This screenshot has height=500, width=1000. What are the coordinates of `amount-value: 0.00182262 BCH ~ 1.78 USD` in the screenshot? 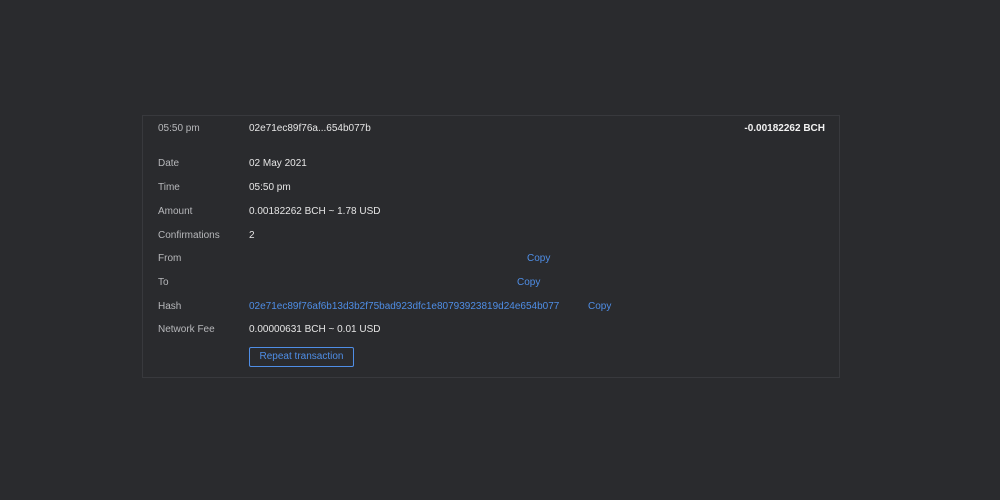 It's located at (315, 211).